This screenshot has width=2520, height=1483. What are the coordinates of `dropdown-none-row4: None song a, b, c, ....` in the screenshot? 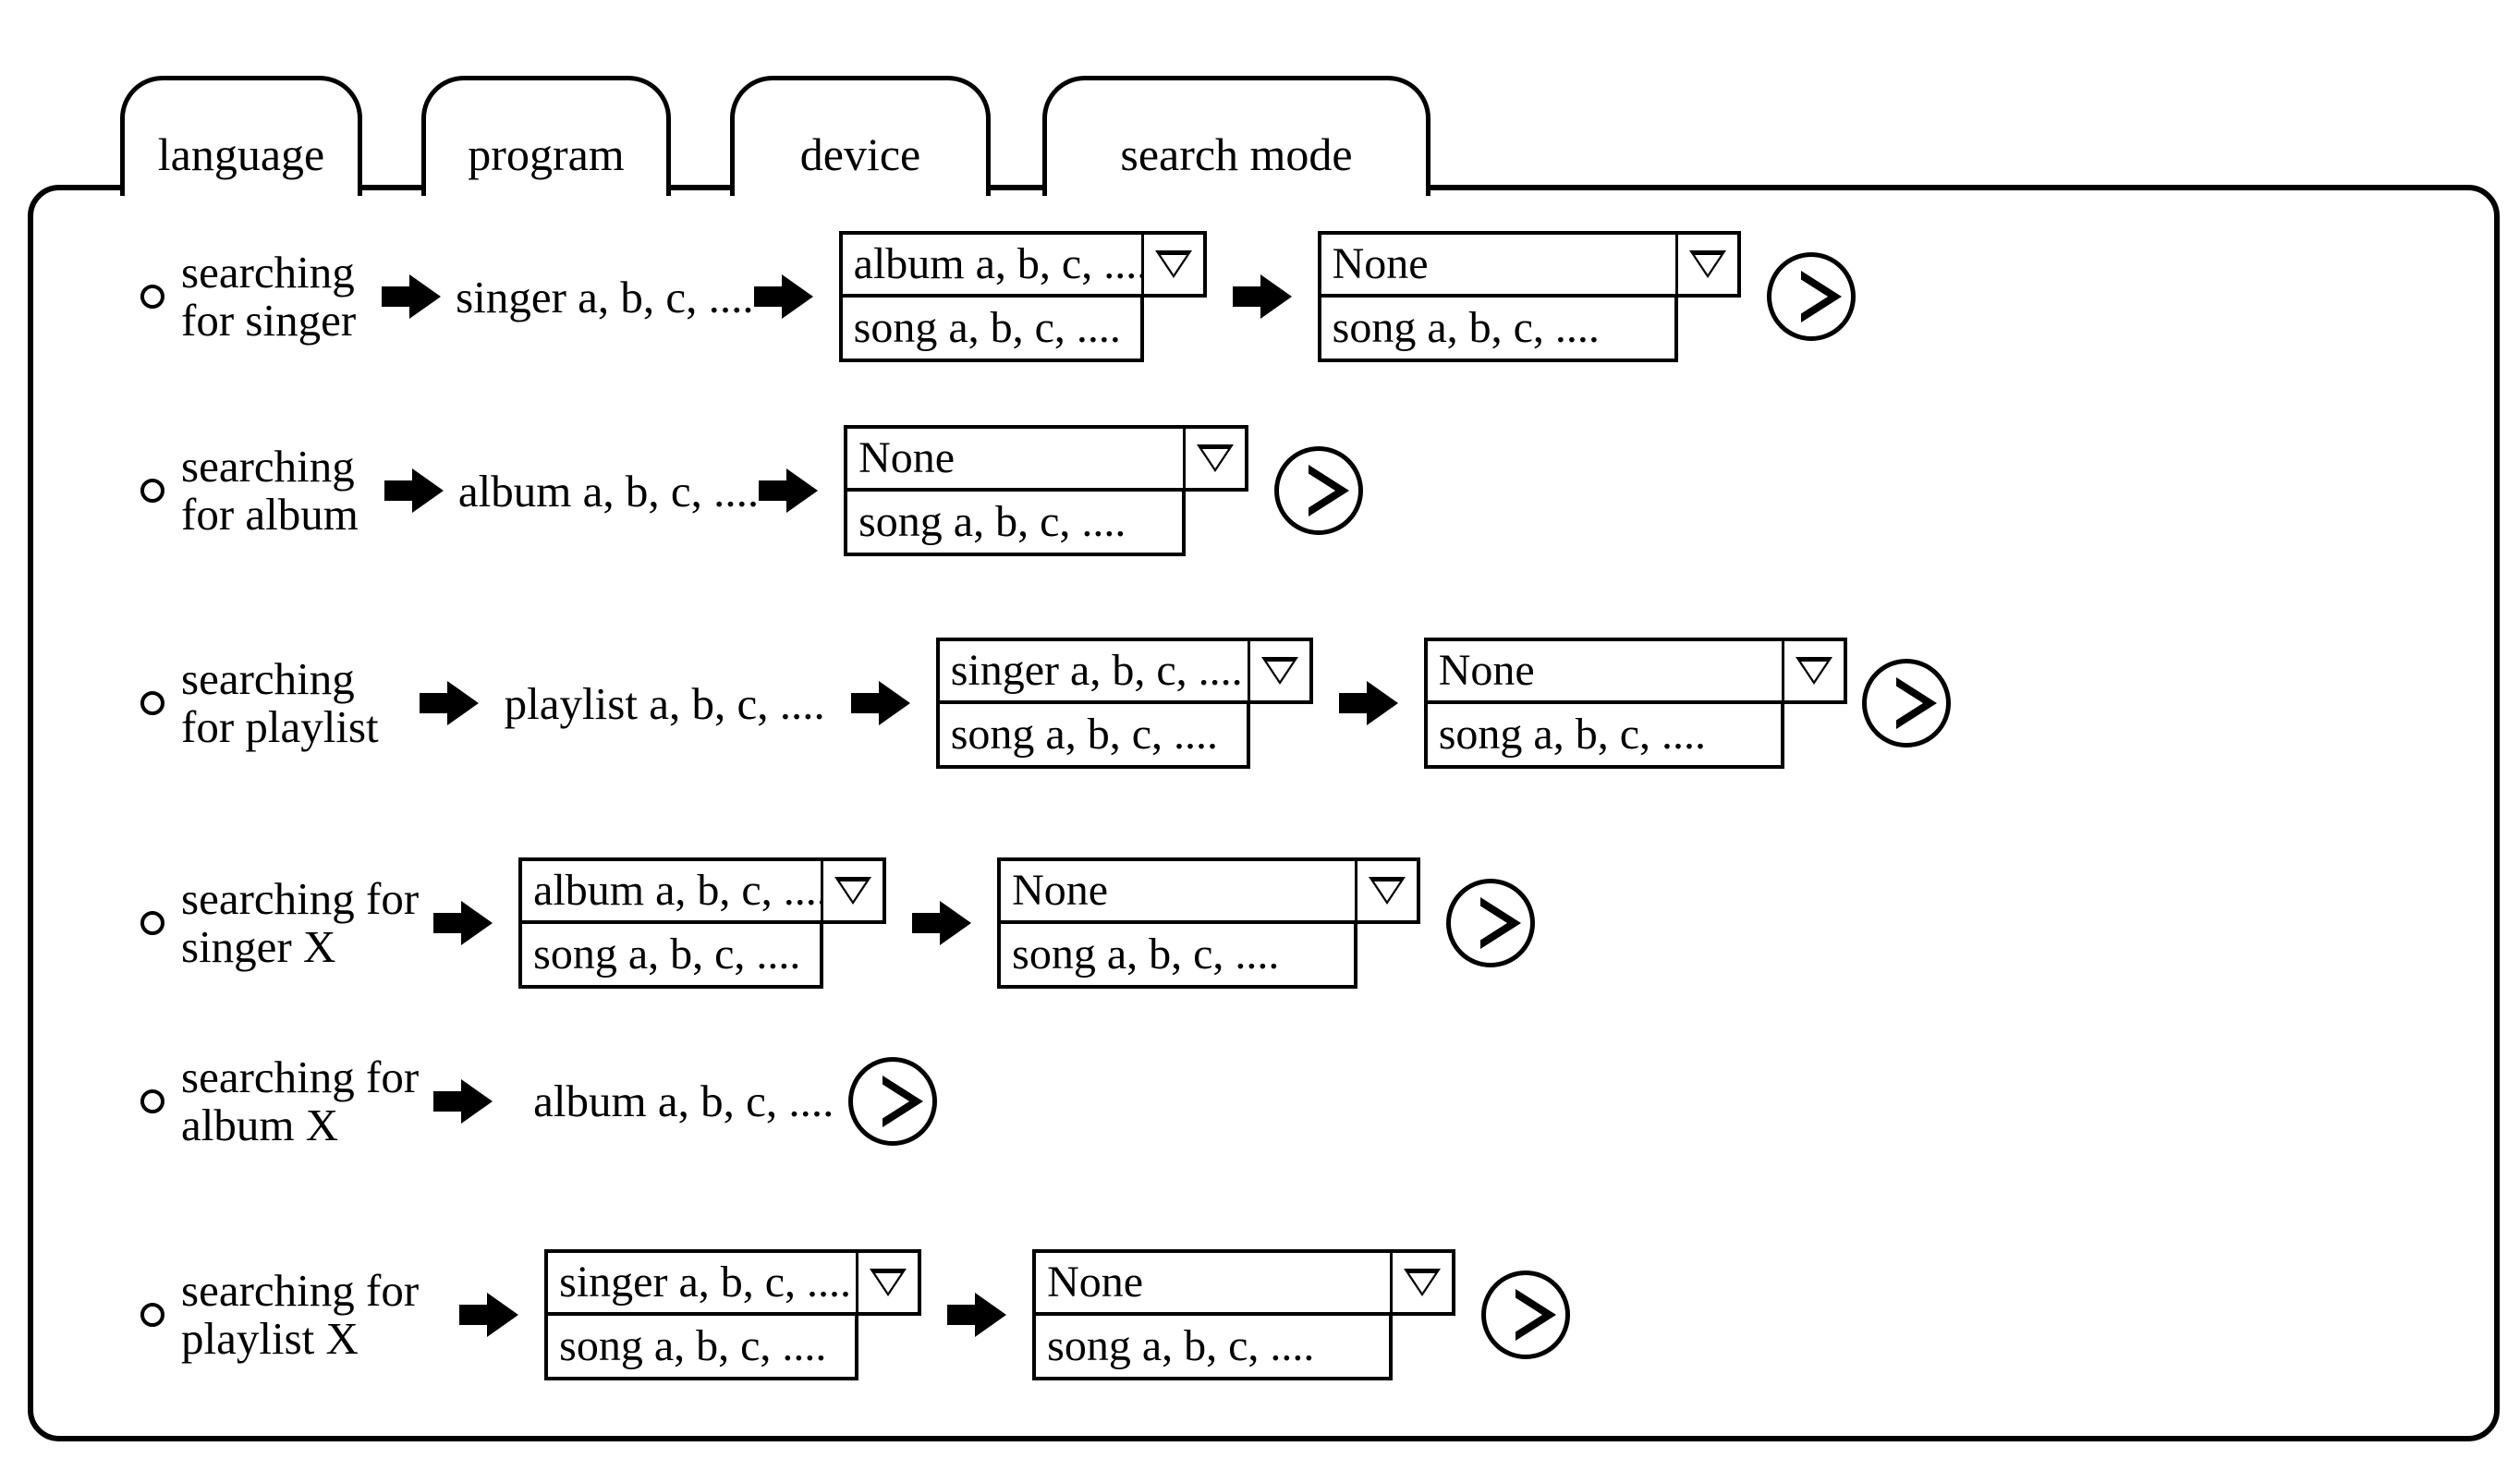 It's located at (1209, 923).